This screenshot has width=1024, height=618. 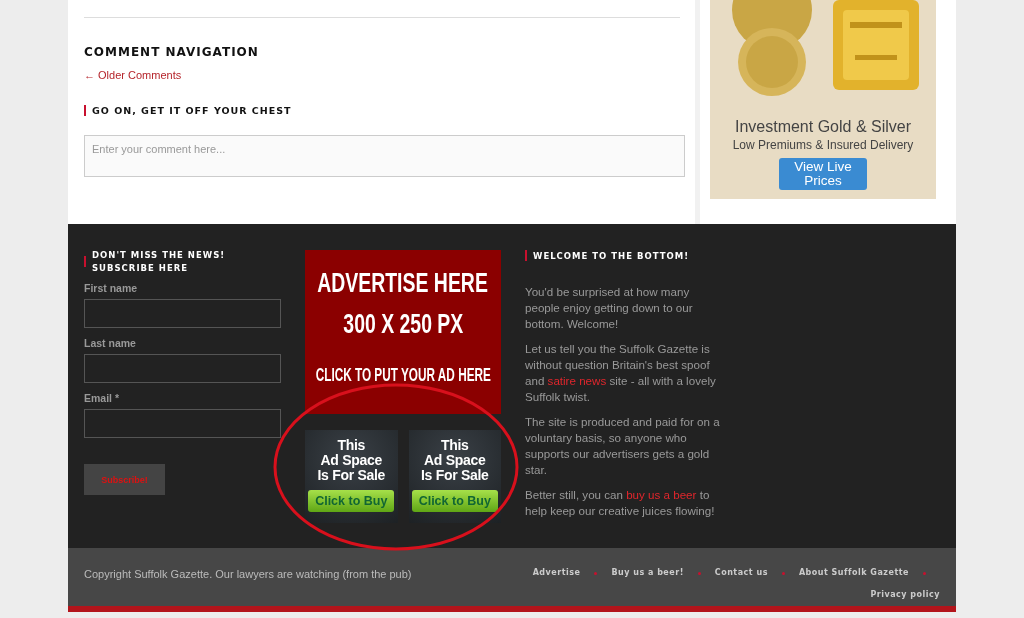 I want to click on bullion-advert: Investment Gold & Silver Low Premiums & Insured Delivery View Live Prices, so click(x=823, y=99).